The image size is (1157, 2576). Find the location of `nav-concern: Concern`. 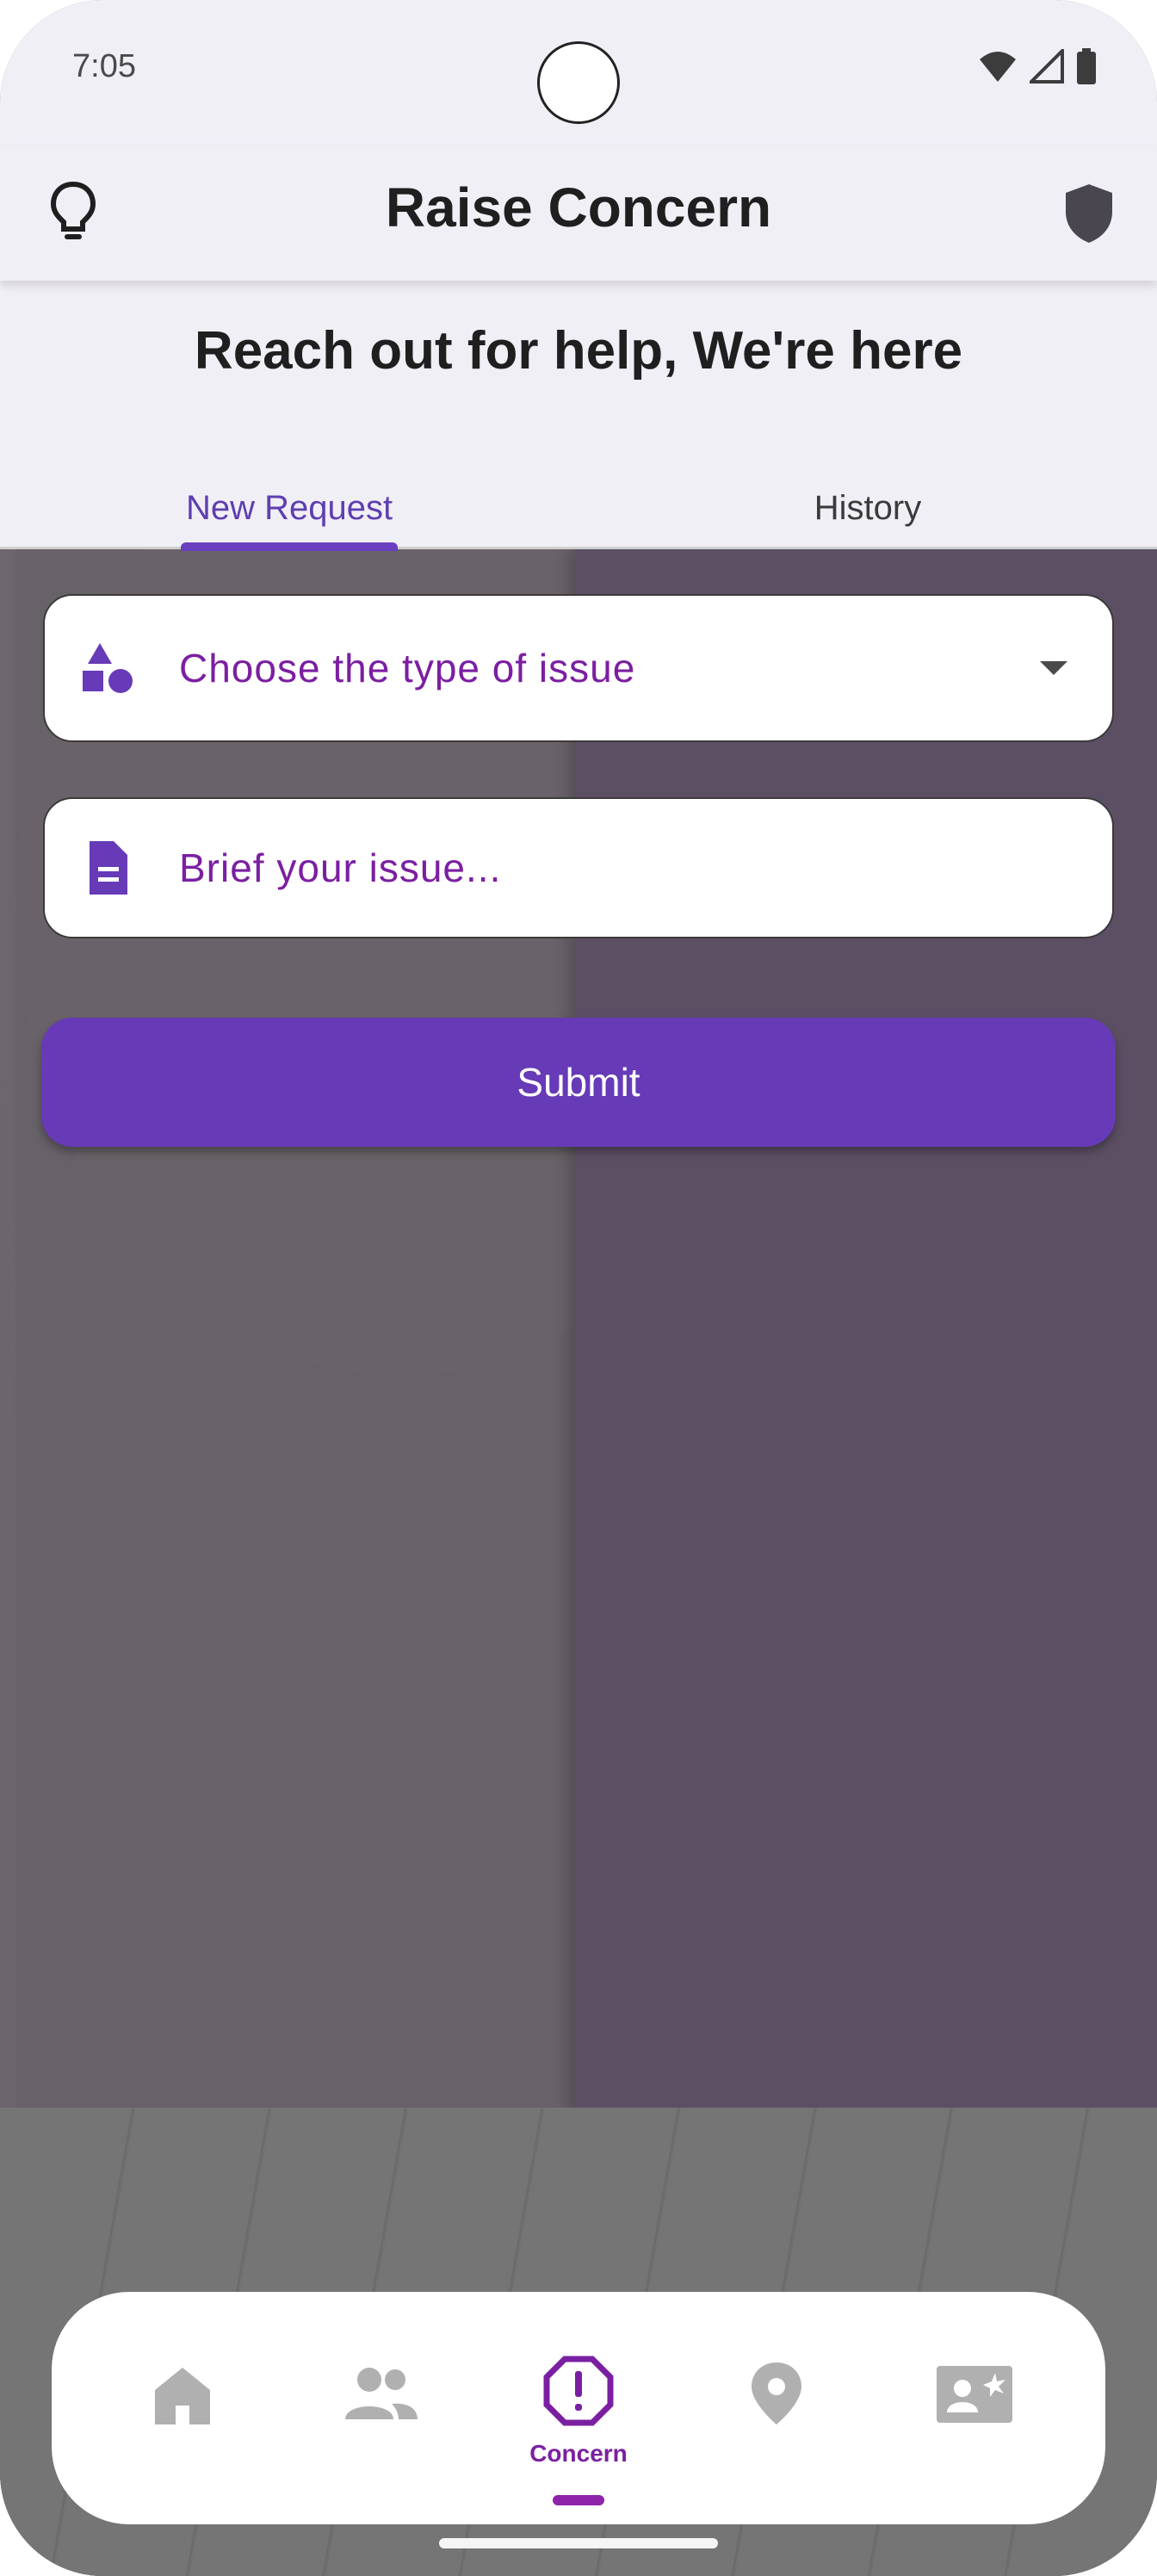

nav-concern: Concern is located at coordinates (579, 2408).